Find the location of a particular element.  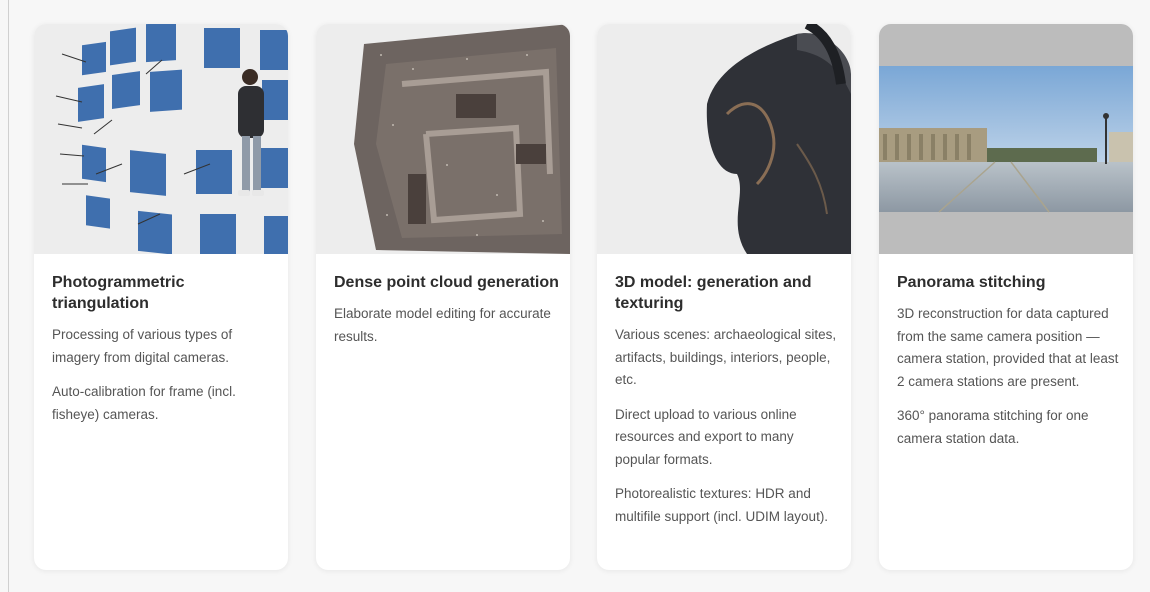

dense-point-cloud-image is located at coordinates (443, 139).